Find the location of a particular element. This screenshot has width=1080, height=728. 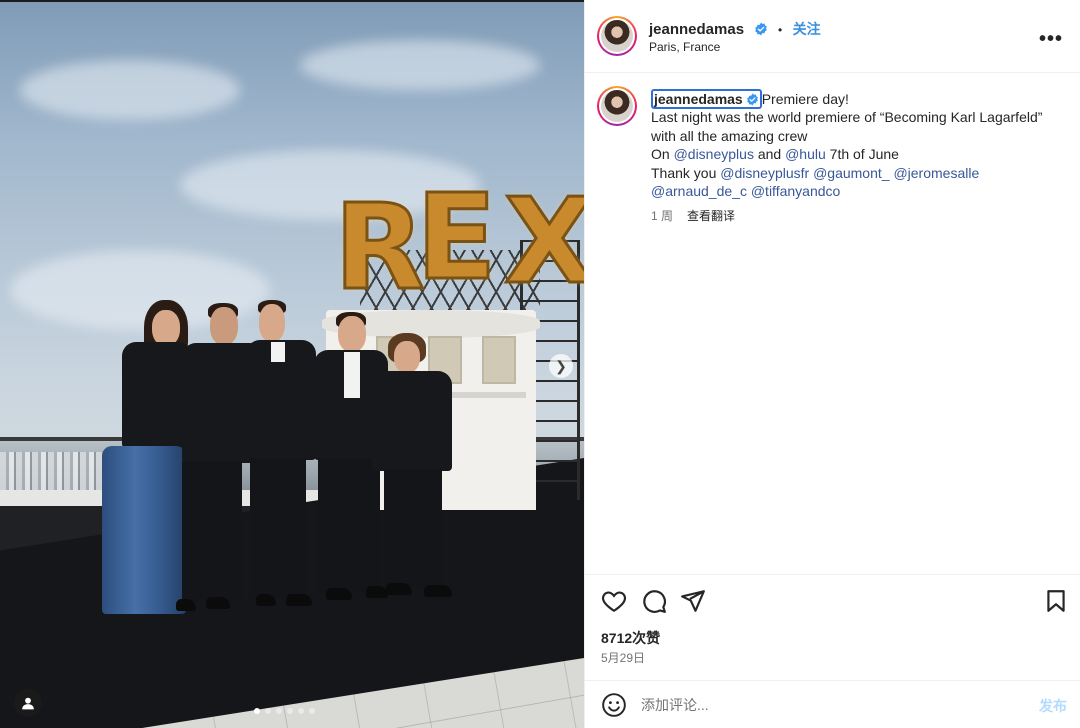

sign-letter-r: R is located at coordinates (380, 247).